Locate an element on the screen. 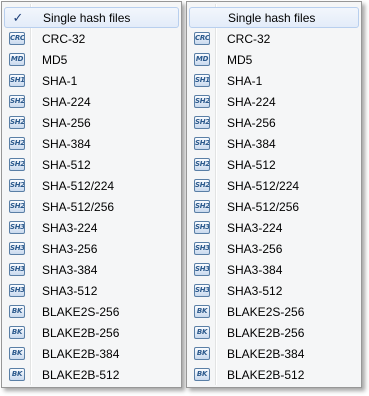 The width and height of the screenshot is (369, 396). menu-item-label: SHA3-384 is located at coordinates (255, 269).